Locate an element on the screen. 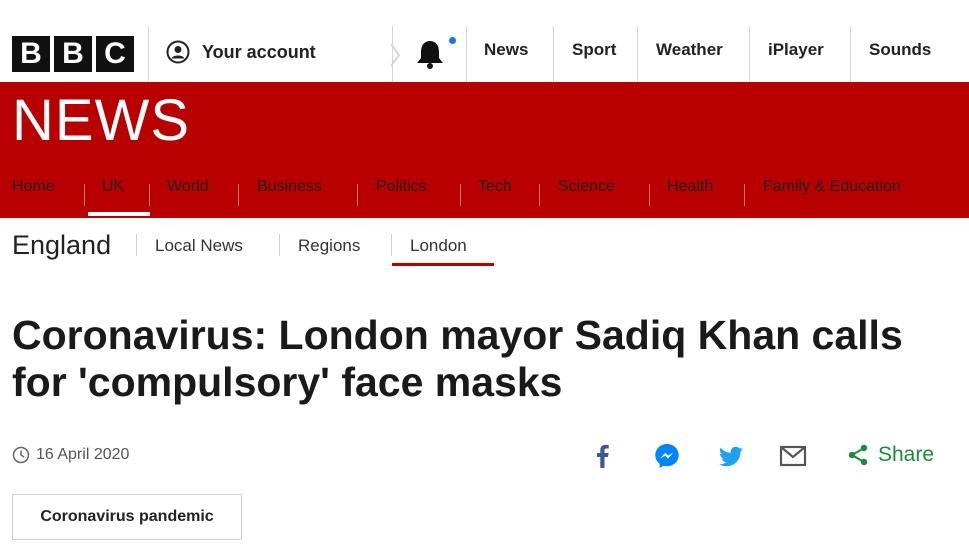 The image size is (969, 553). article-date: 16 April 2020 is located at coordinates (70, 455).